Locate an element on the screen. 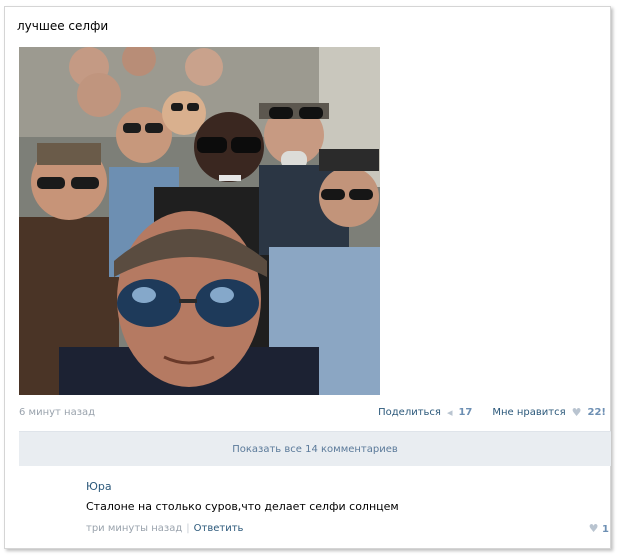 The width and height of the screenshot is (620, 558). post-text: лучшее селфи is located at coordinates (63, 26).